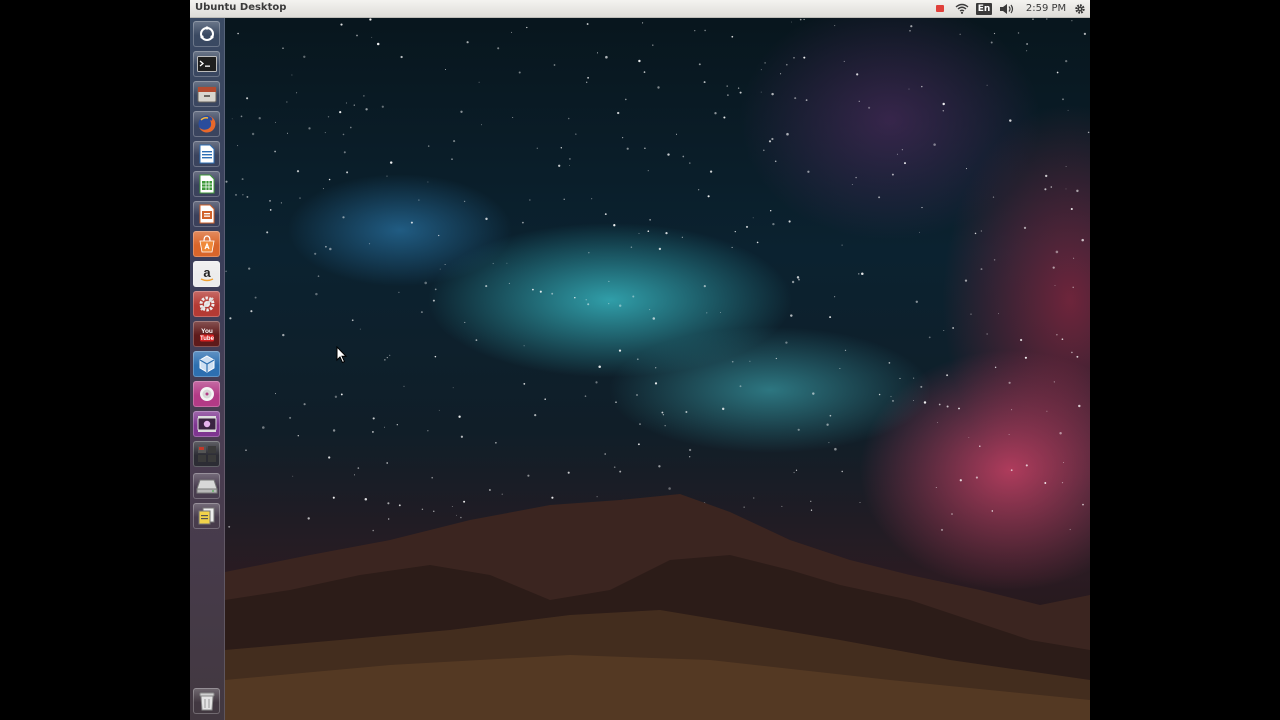  What do you see at coordinates (1007, 8) in the screenshot?
I see `volume-icon` at bounding box center [1007, 8].